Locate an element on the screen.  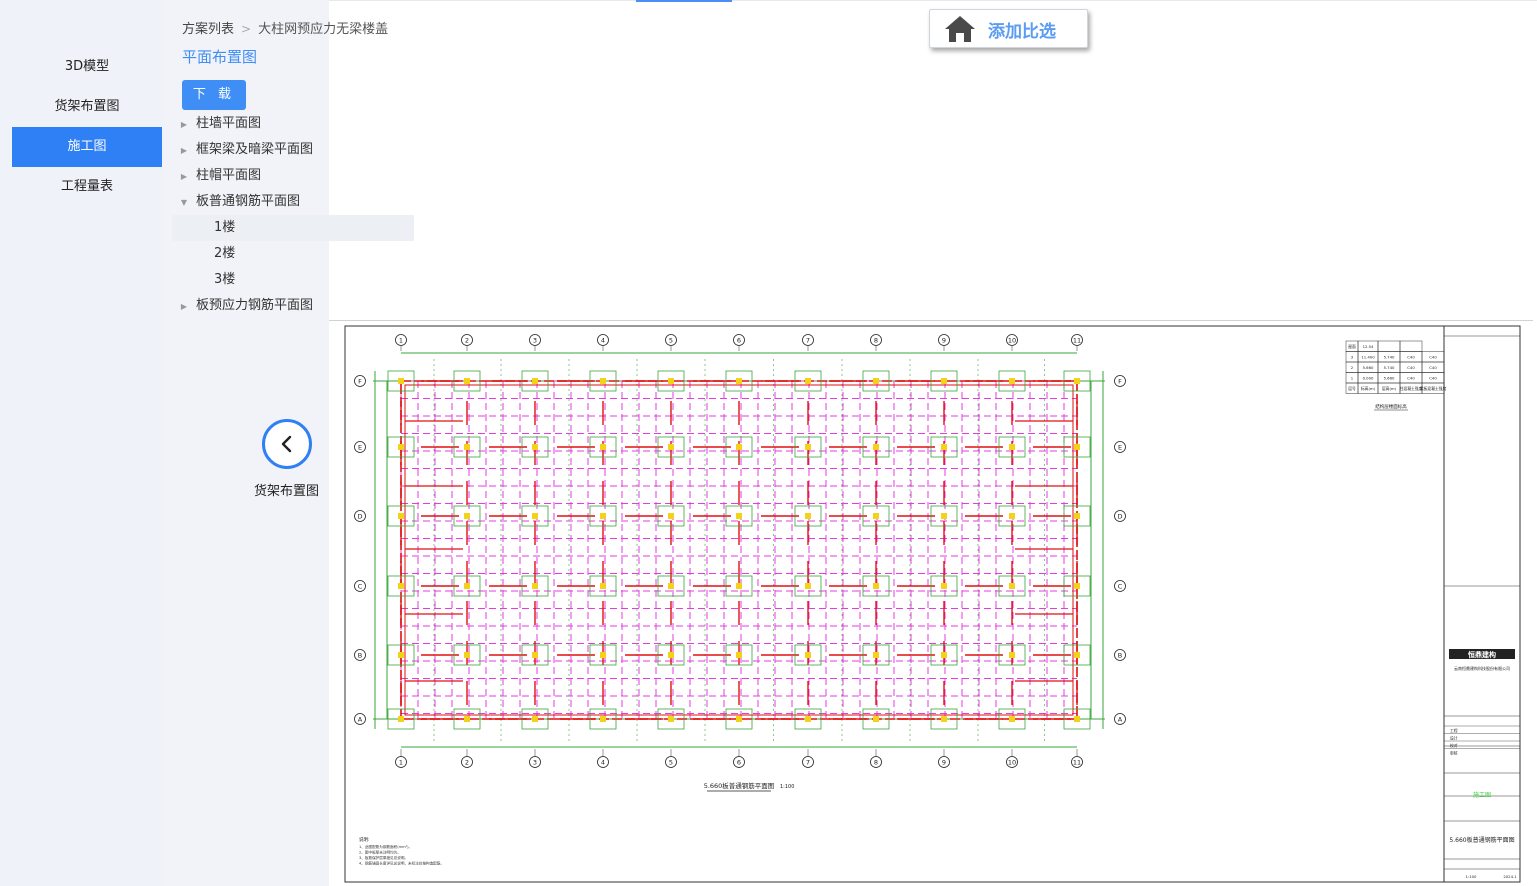
company-logo-text: 恒鼎建构 is located at coordinates (1481, 654).